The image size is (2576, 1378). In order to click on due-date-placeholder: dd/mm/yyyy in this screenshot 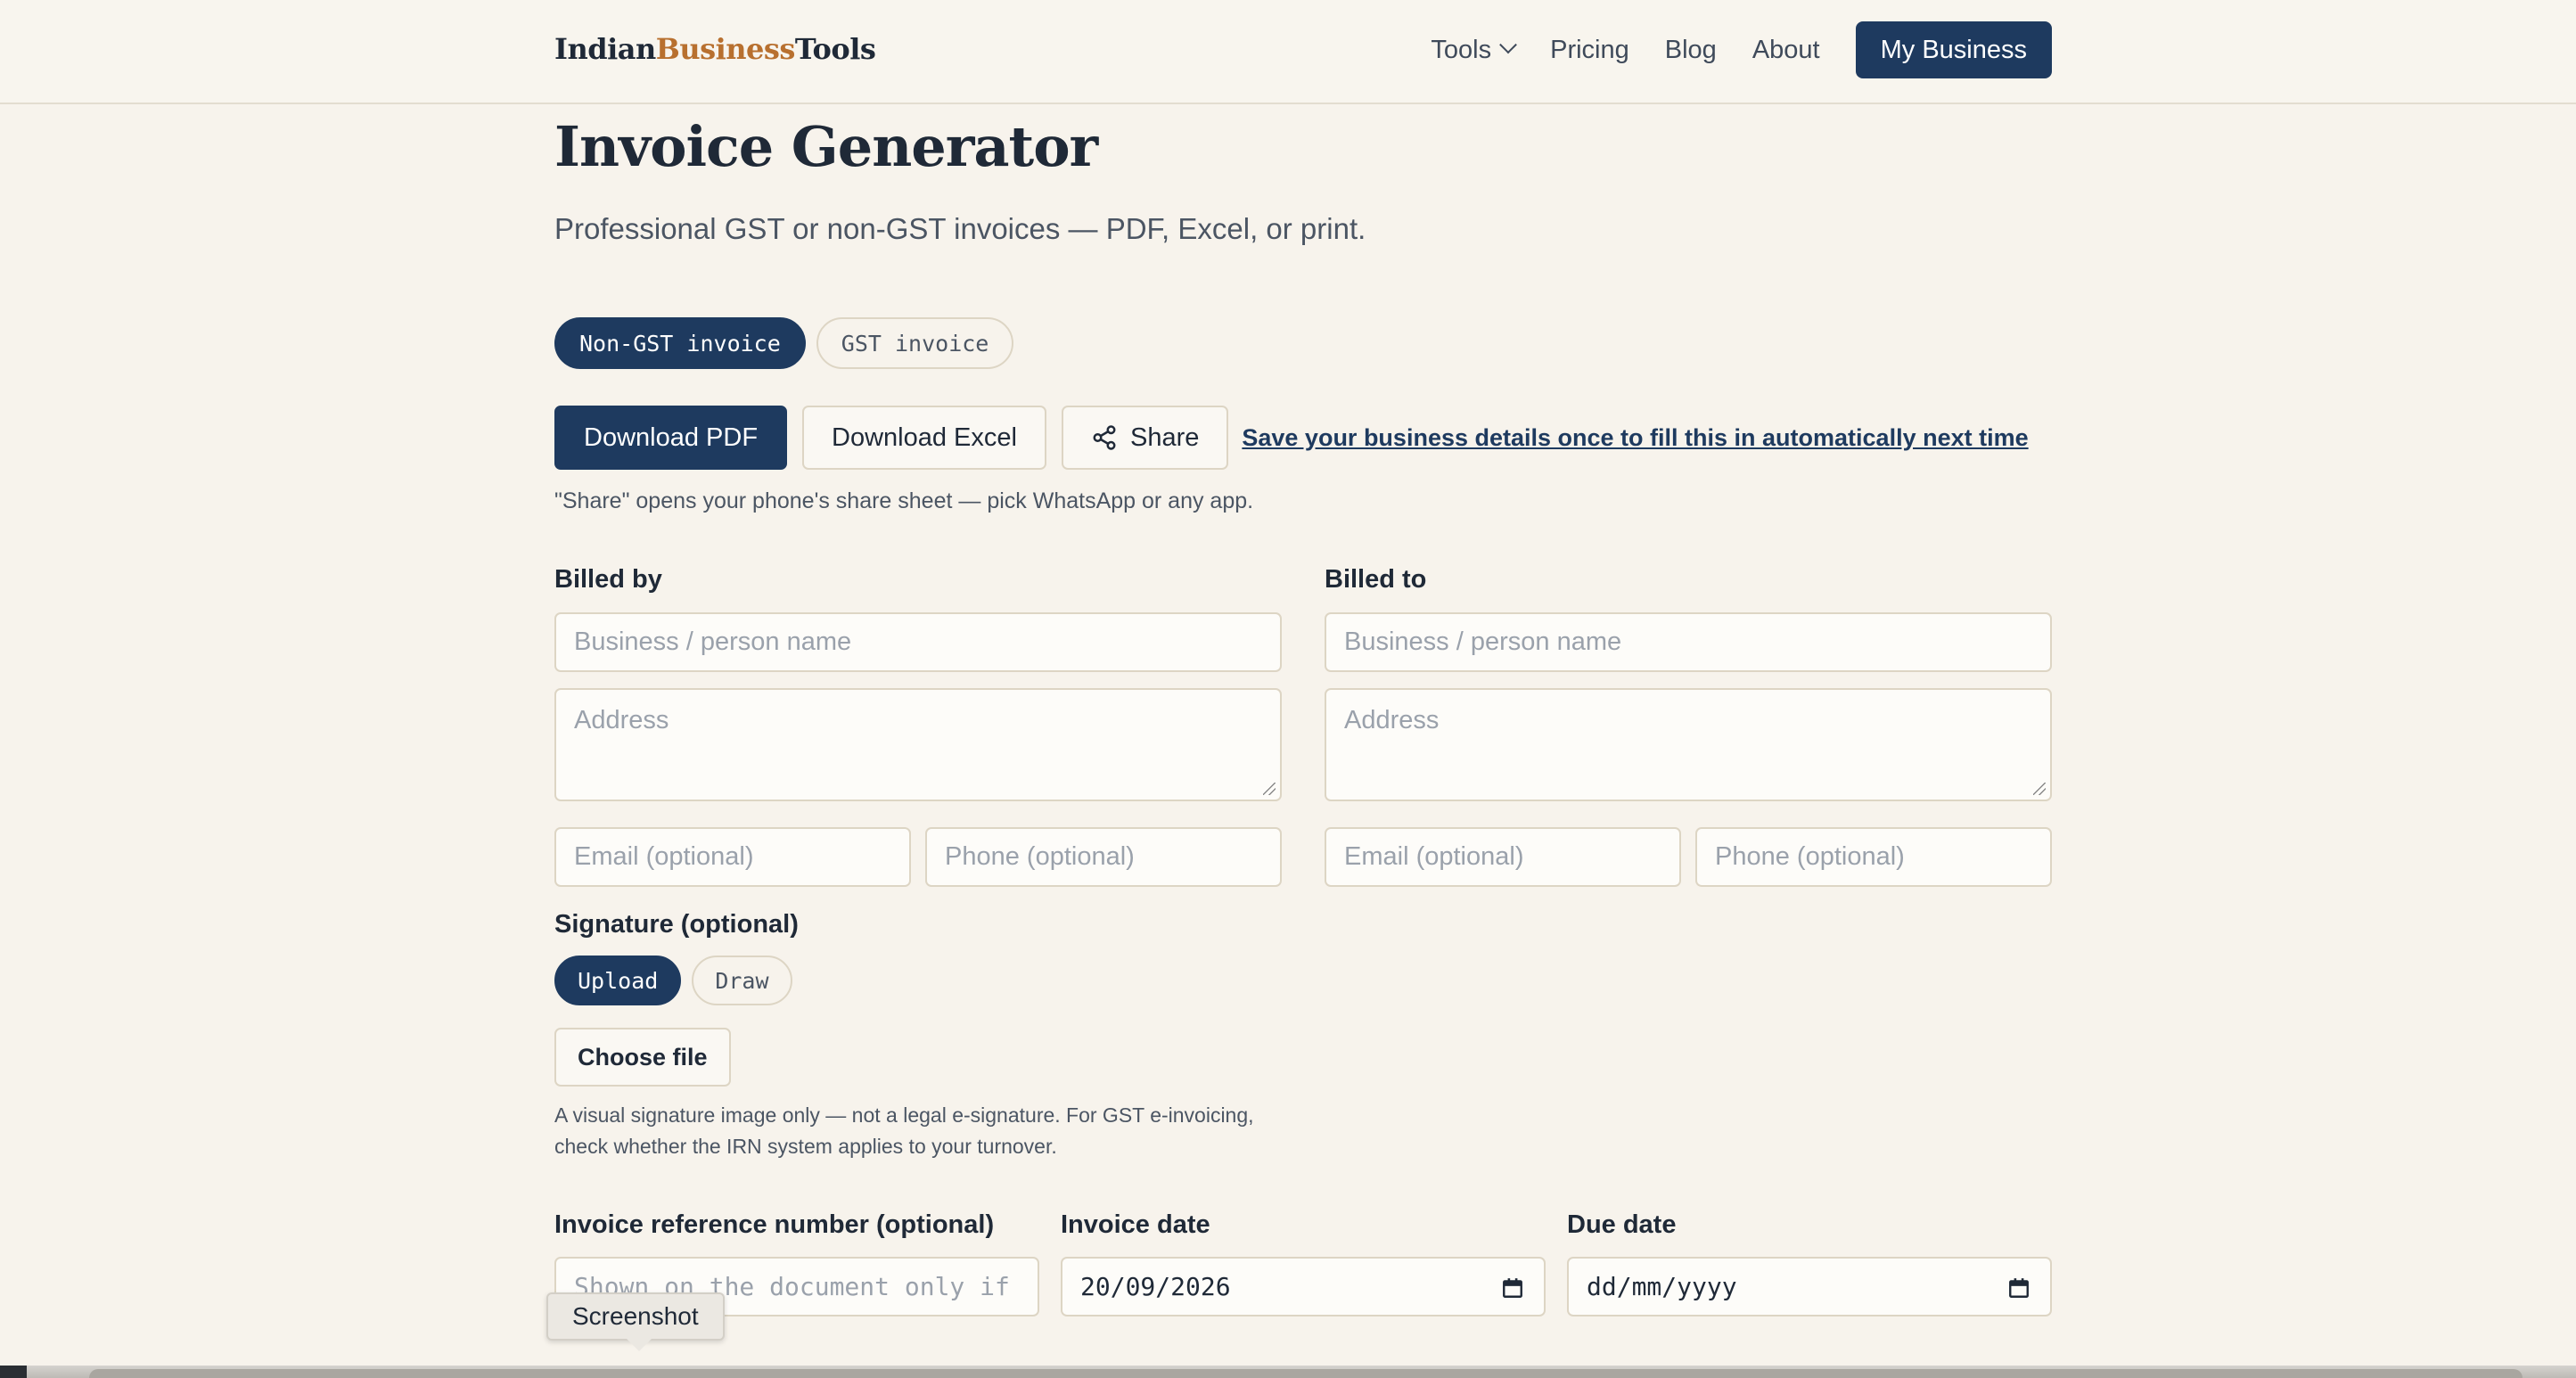, I will do `click(1662, 1286)`.